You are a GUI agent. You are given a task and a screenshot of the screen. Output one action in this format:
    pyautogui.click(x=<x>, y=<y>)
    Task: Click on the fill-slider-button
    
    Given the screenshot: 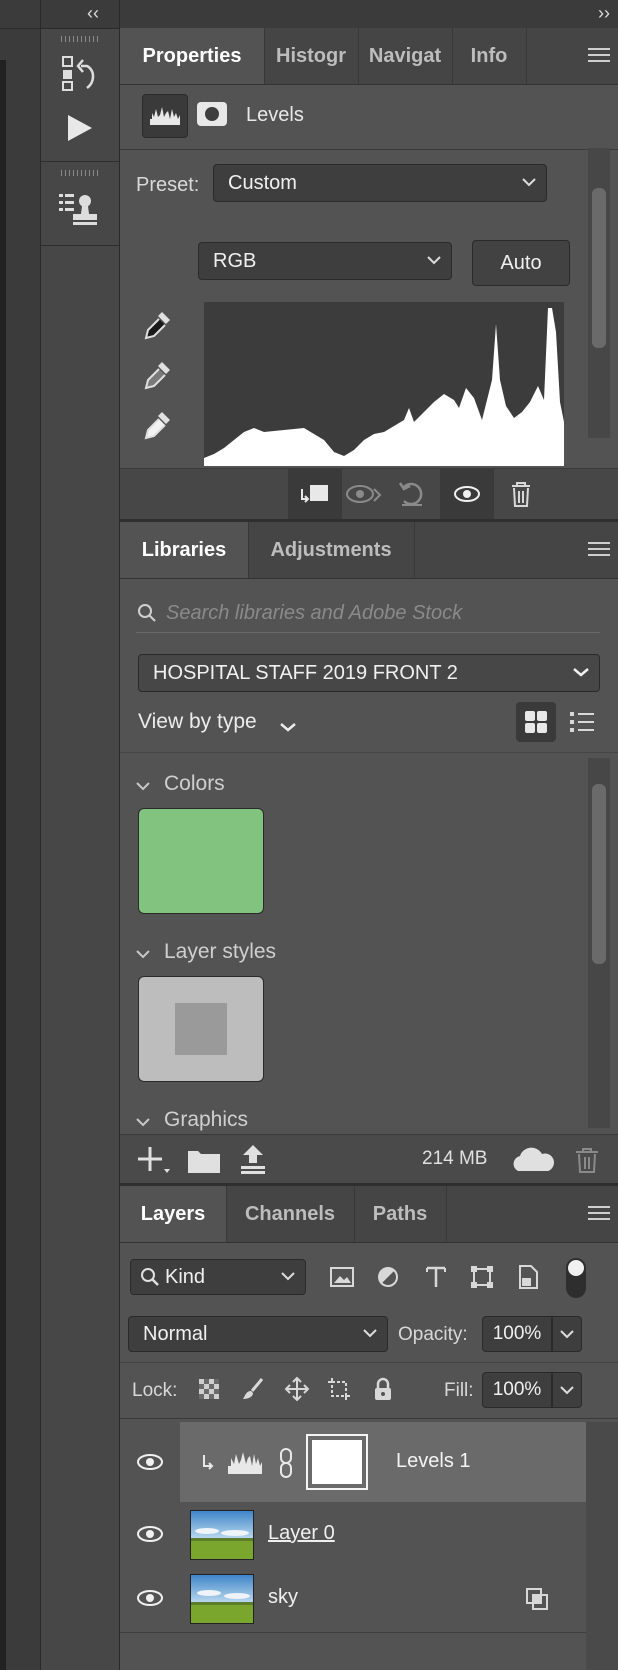 What is the action you would take?
    pyautogui.click(x=567, y=1390)
    